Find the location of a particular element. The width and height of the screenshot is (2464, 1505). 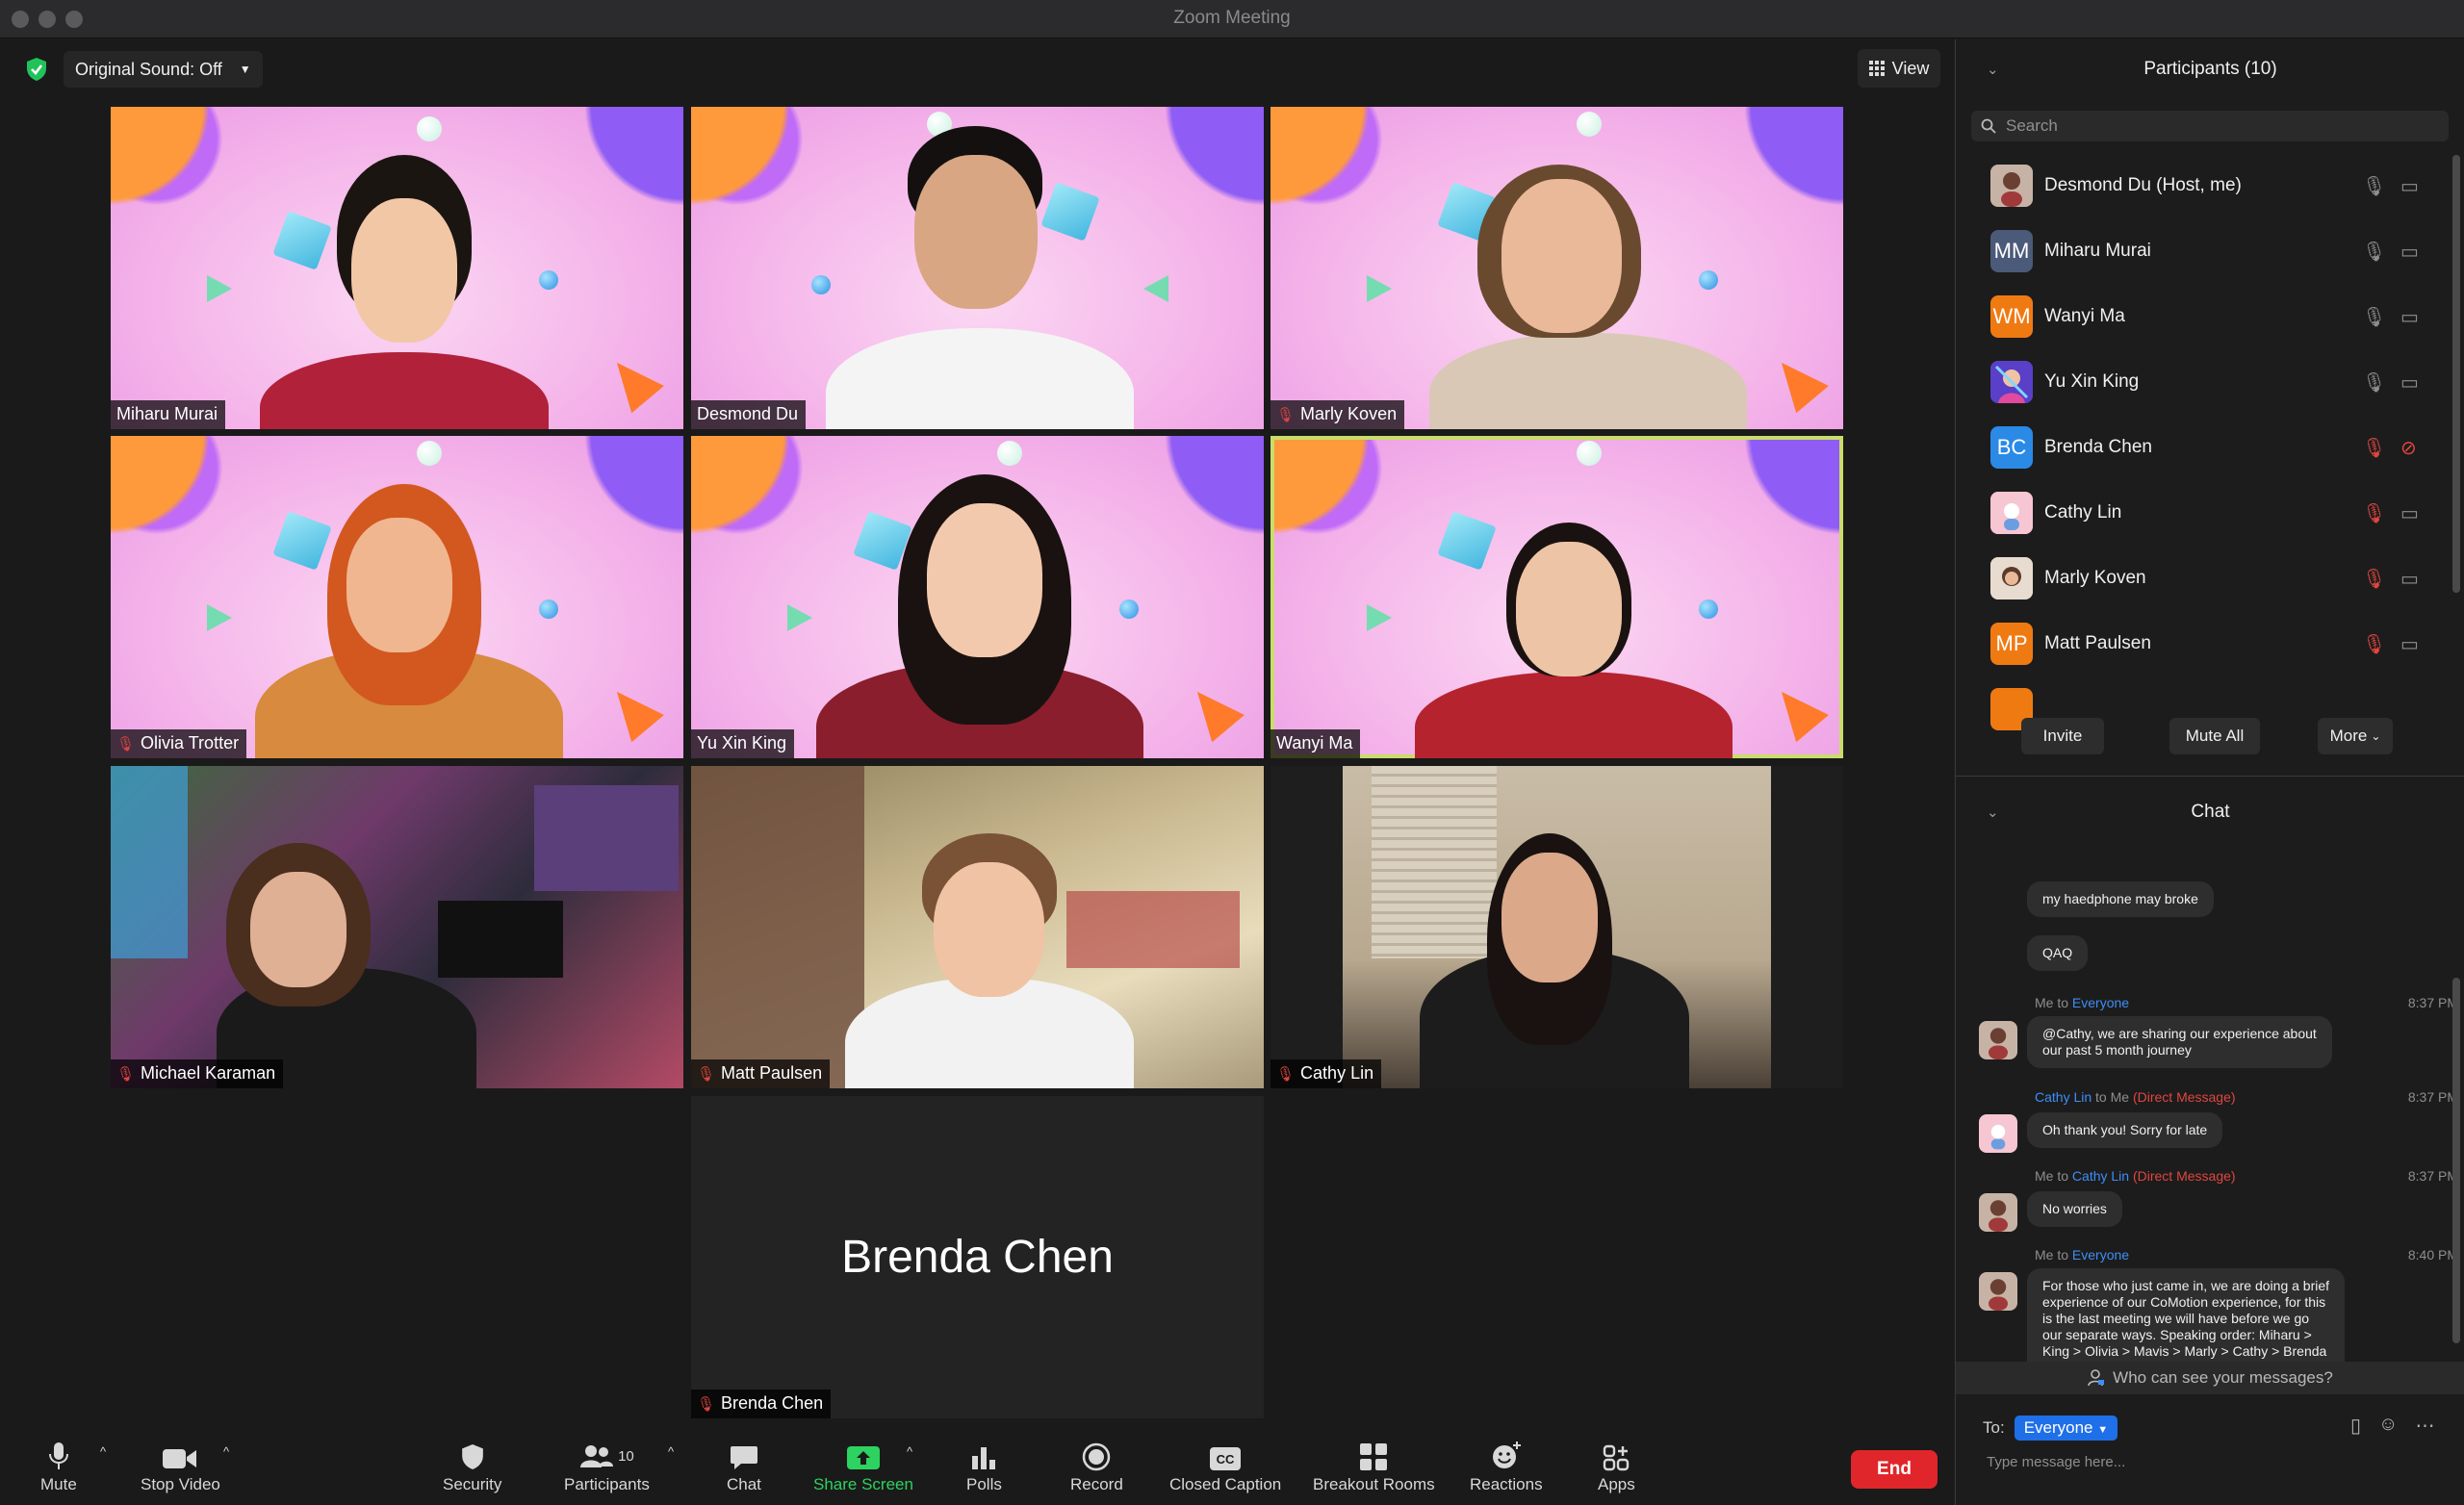

participant-row: MP Matt Paulsen 🎙 ▭ is located at coordinates (2201, 644).